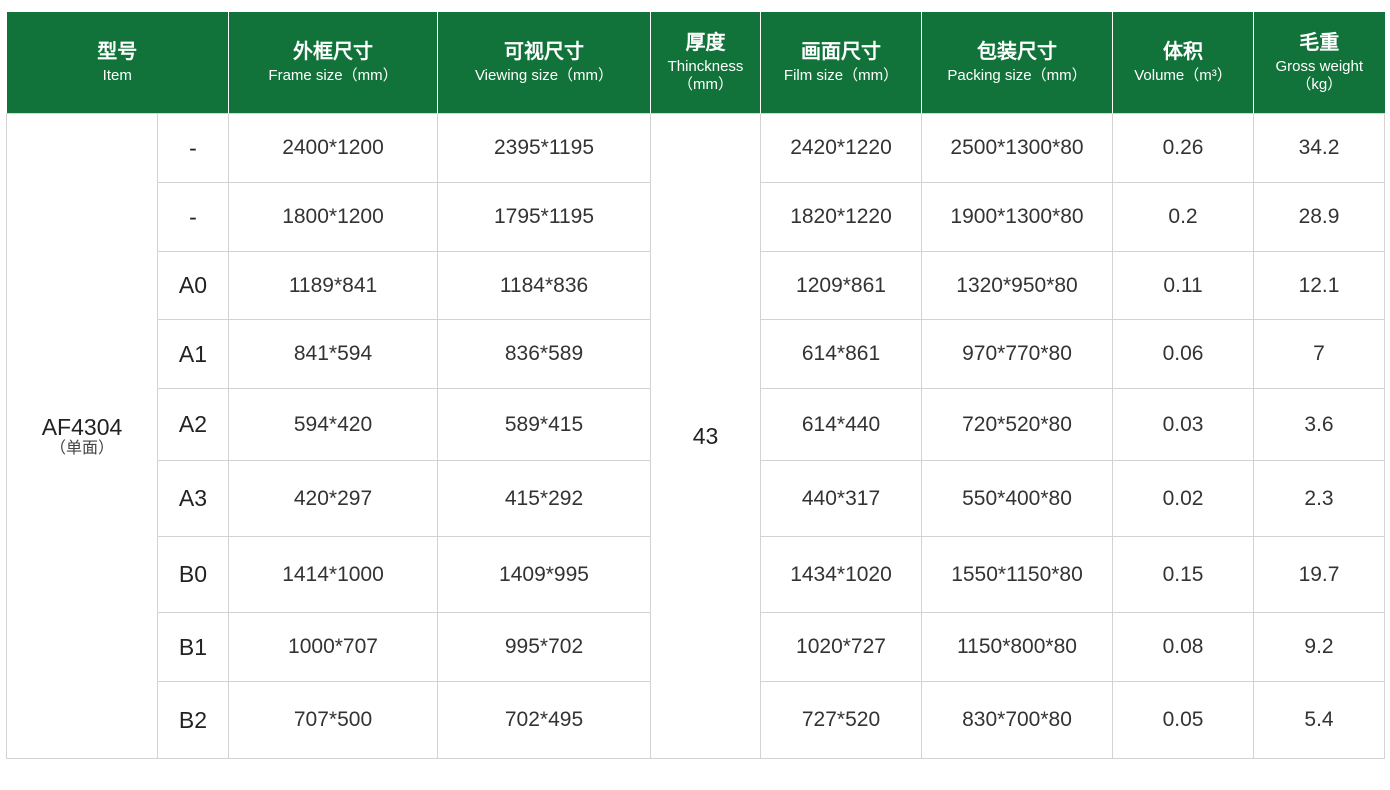 This screenshot has height=790, width=1390. Describe the element at coordinates (544, 574) in the screenshot. I see `viewing-size-cell: 1409*995` at that location.